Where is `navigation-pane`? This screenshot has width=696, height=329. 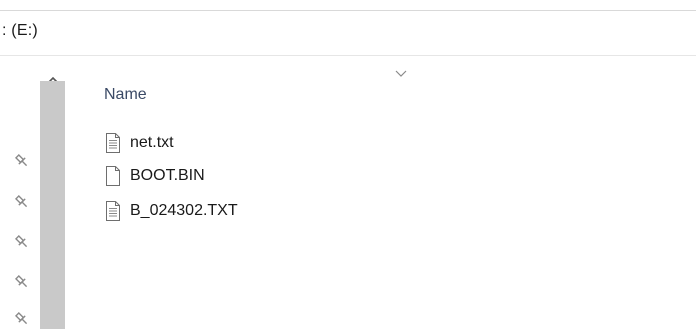
navigation-pane is located at coordinates (34, 193).